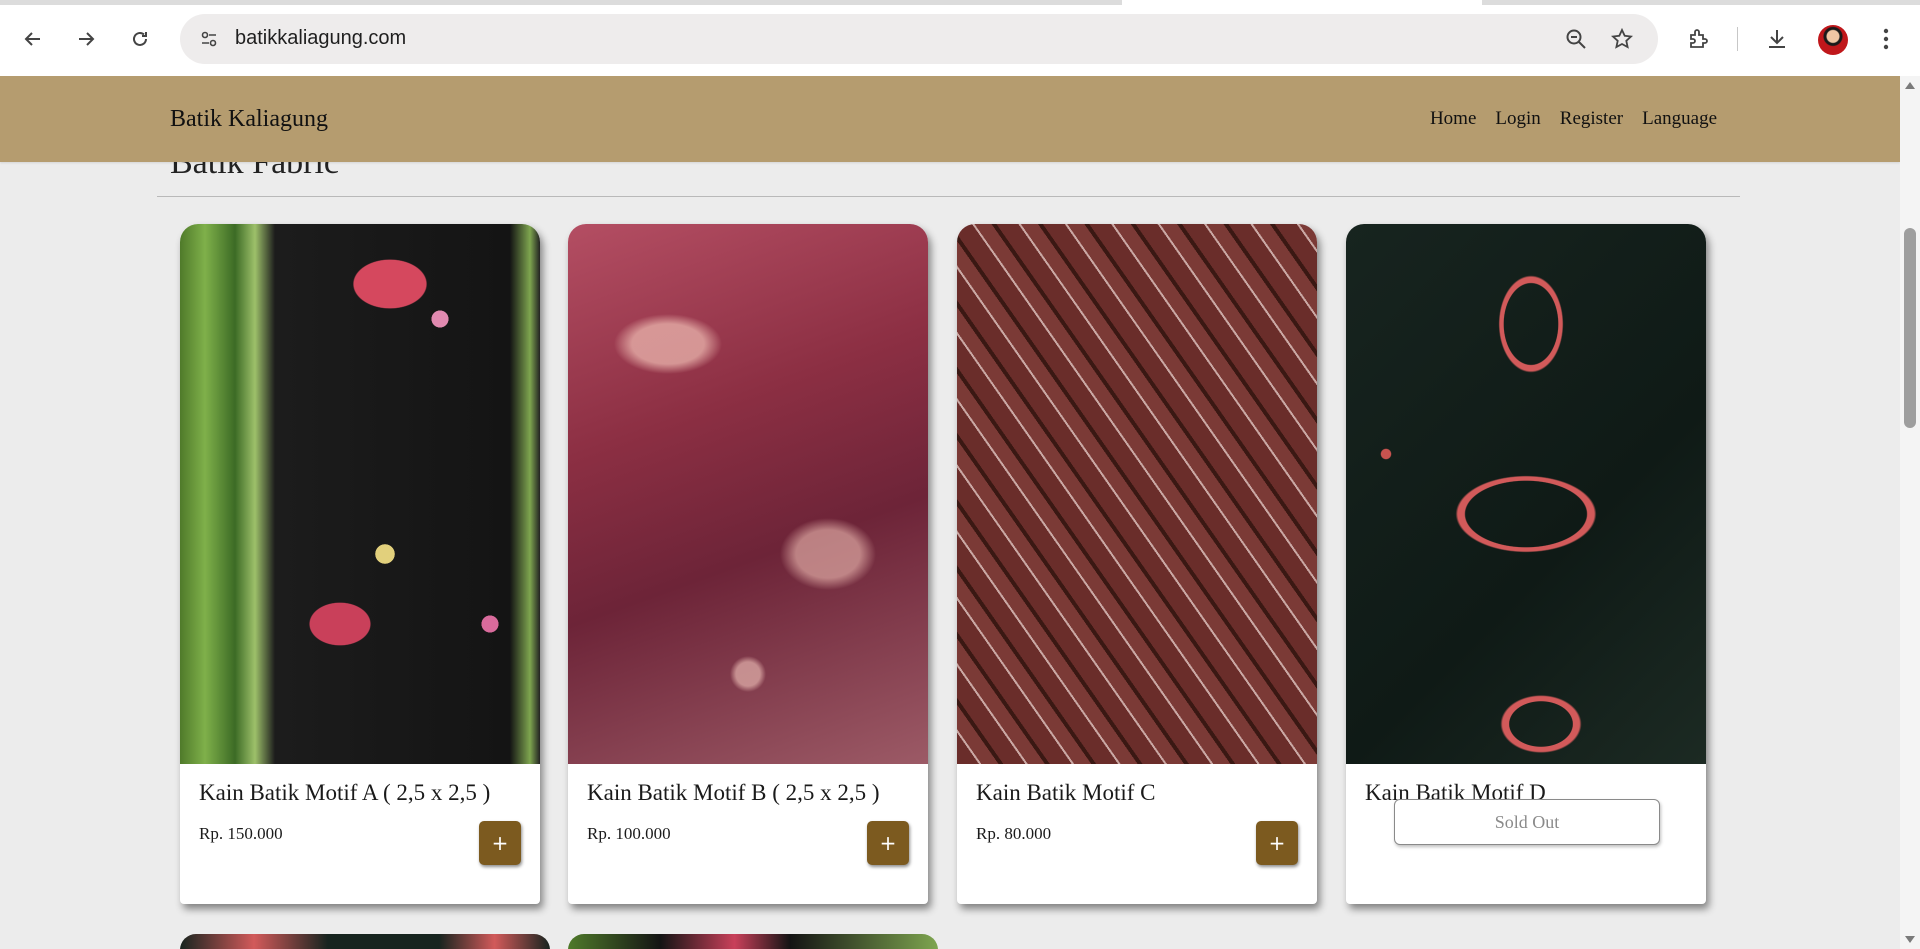 The height and width of the screenshot is (949, 1920). What do you see at coordinates (1066, 793) in the screenshot?
I see `product-name: Kain Batik Motif C` at bounding box center [1066, 793].